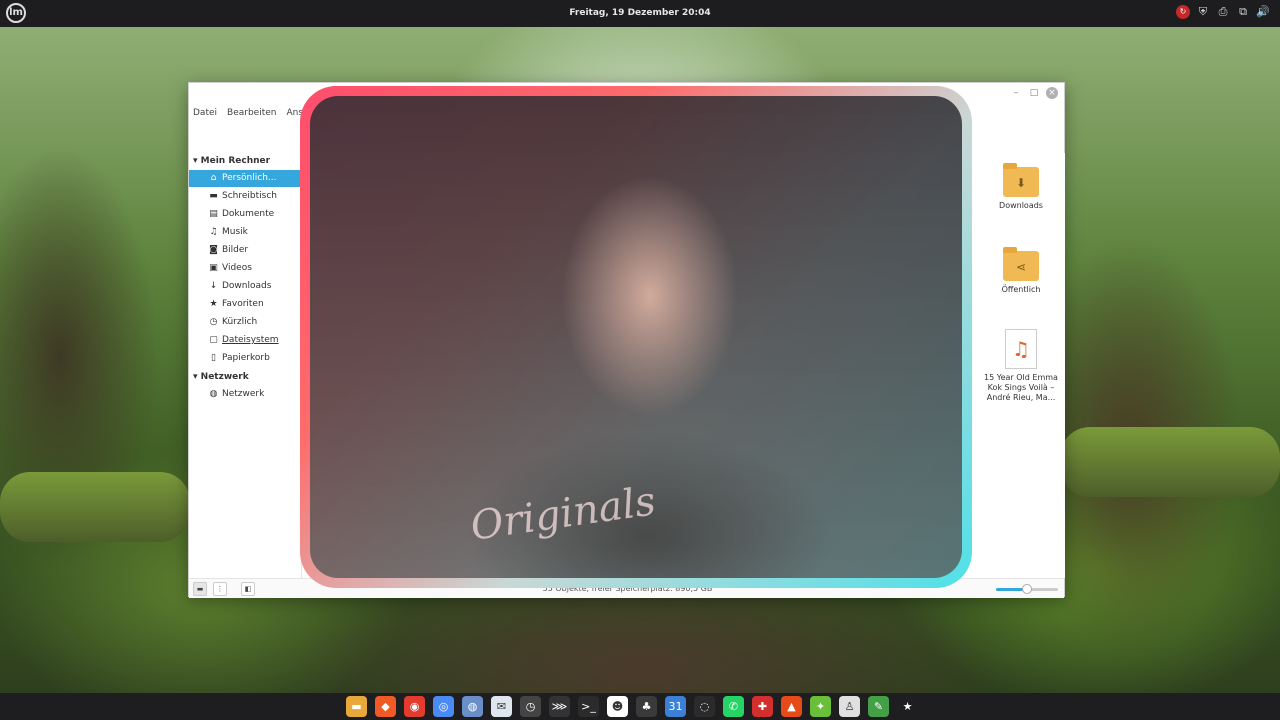 The height and width of the screenshot is (720, 1280). I want to click on file-item-public: ⋖ Öffentlich, so click(1021, 271).